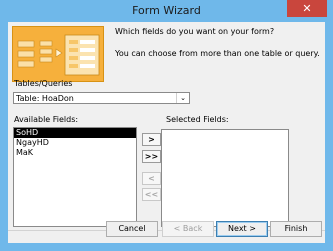  Describe the element at coordinates (151, 178) in the screenshot. I see `remove-field-button: <` at that location.